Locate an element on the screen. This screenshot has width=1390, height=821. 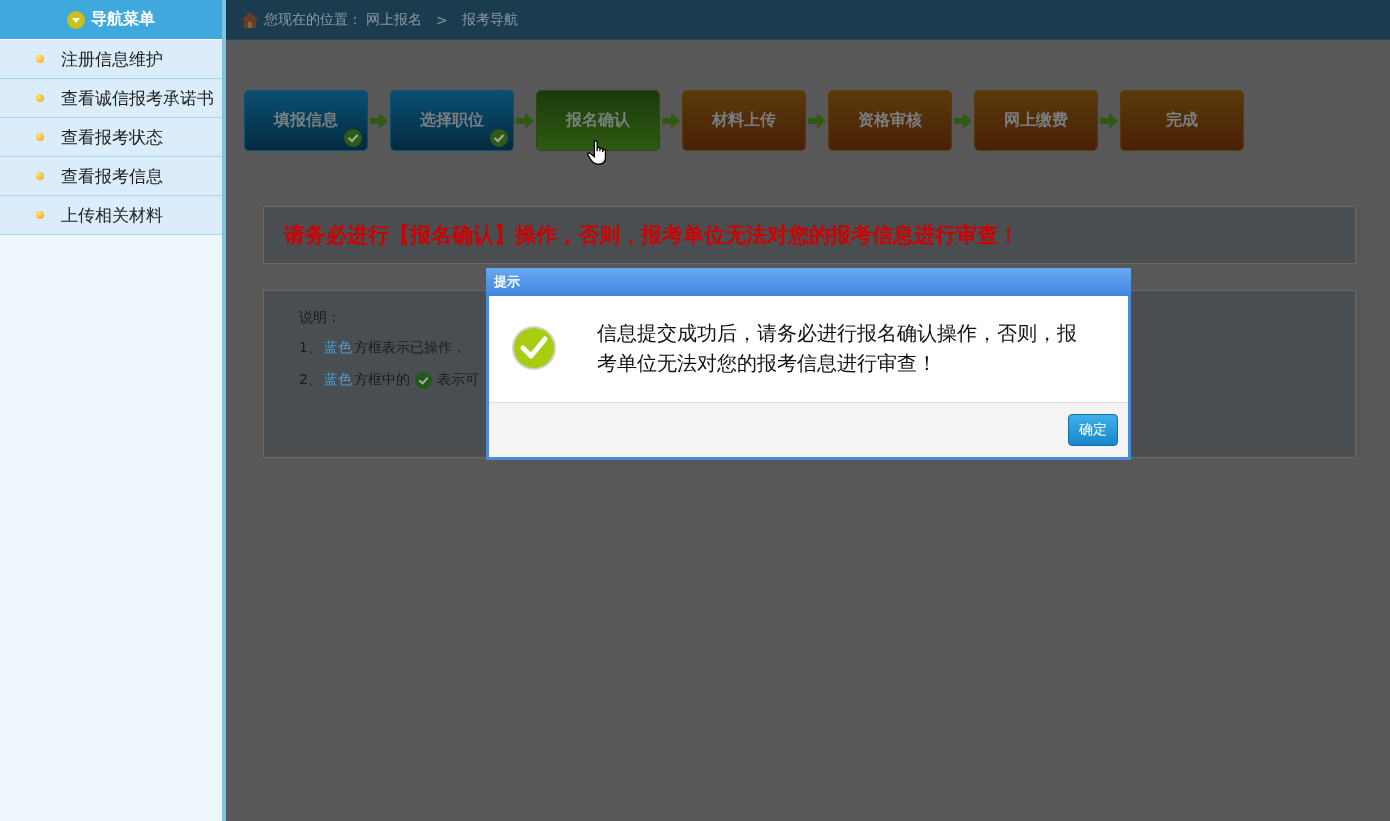
sidebar-item: 查看诚信报考承诺书 is located at coordinates (111, 98).